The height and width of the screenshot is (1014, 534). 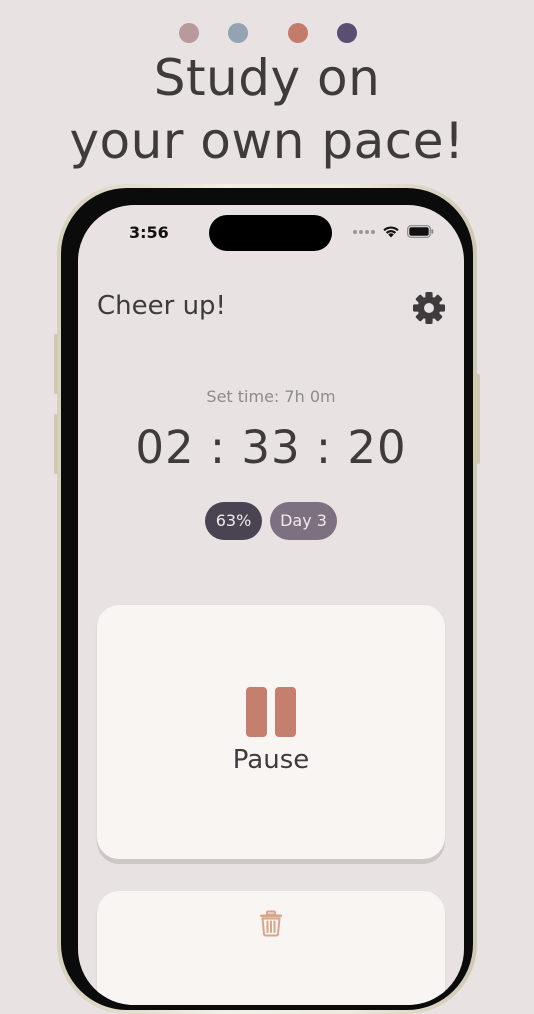 I want to click on elapsed-timer: 02 : 33 : 20, so click(x=271, y=447).